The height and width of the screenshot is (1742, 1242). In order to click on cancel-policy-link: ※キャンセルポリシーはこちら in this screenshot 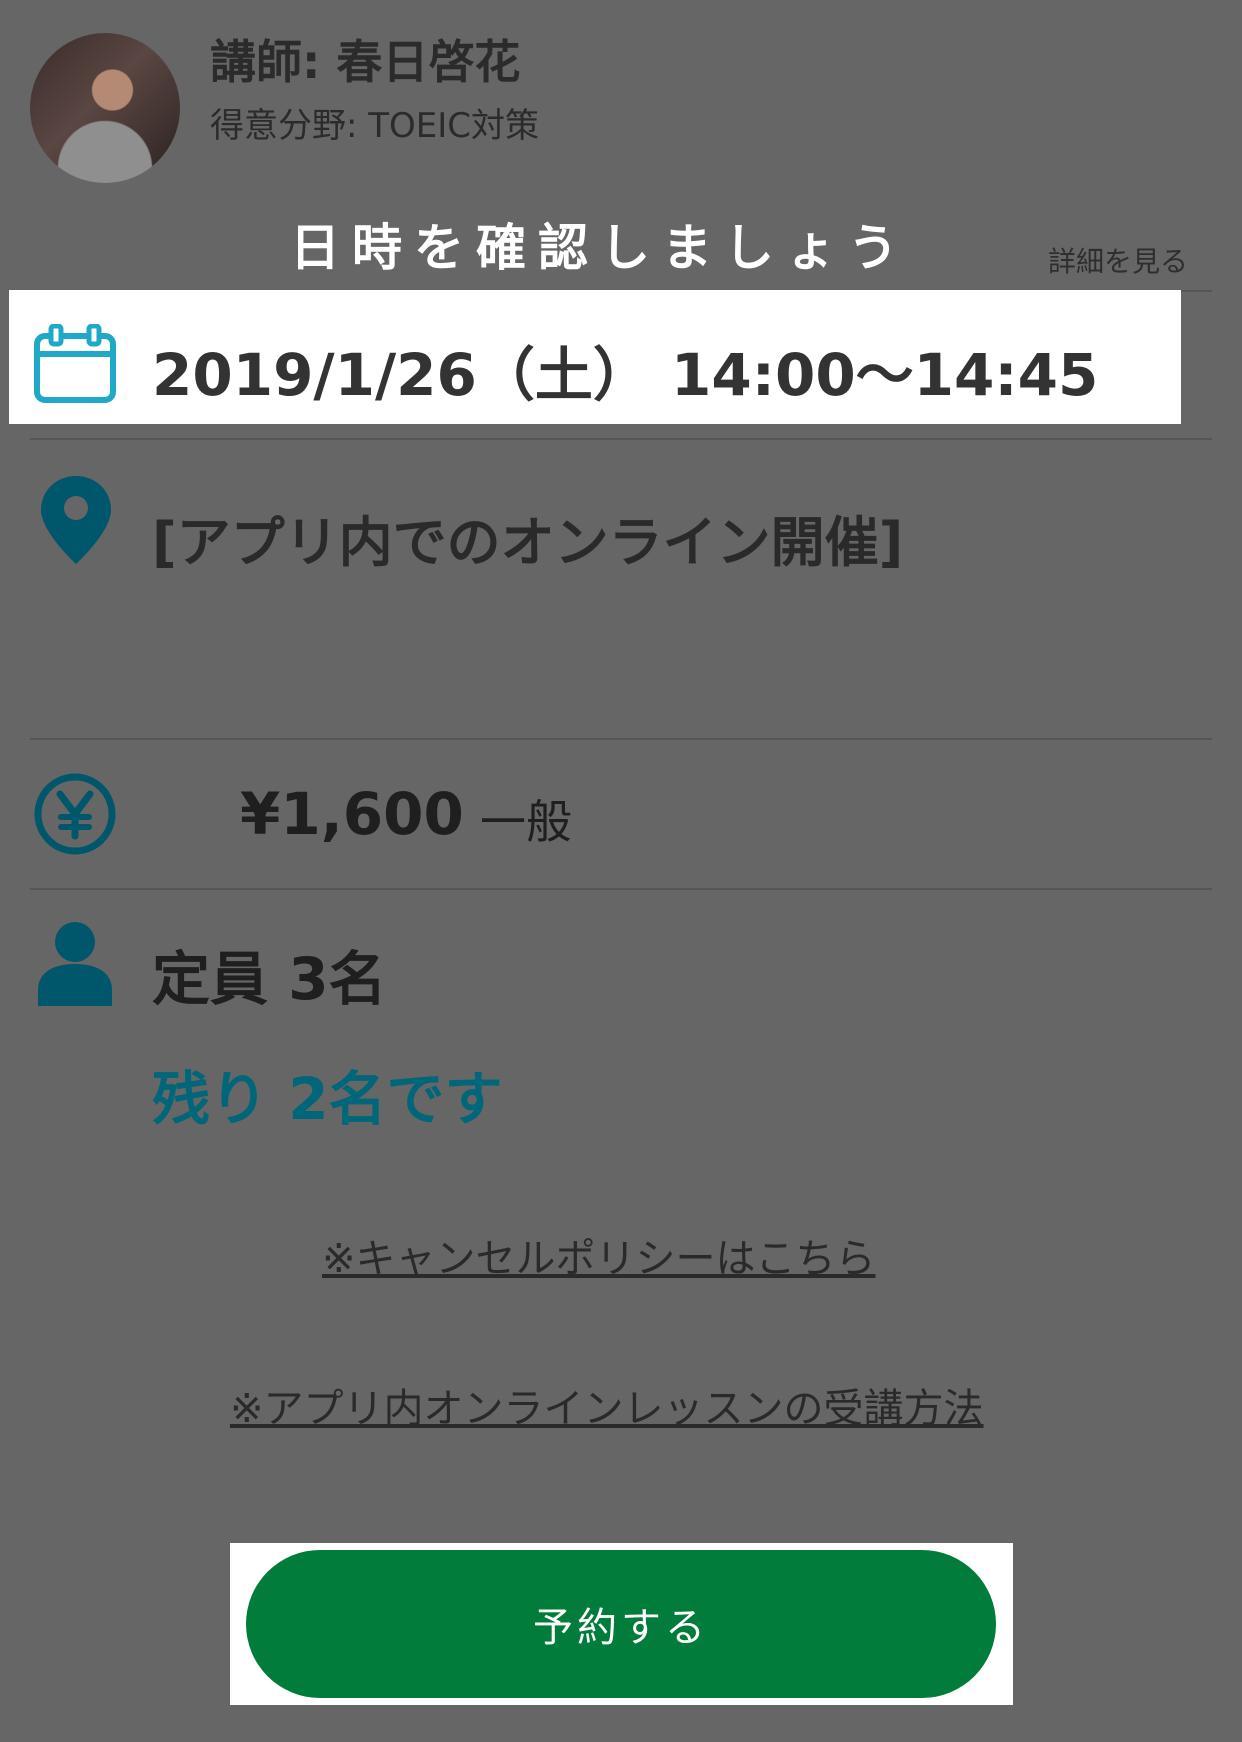, I will do `click(599, 1255)`.